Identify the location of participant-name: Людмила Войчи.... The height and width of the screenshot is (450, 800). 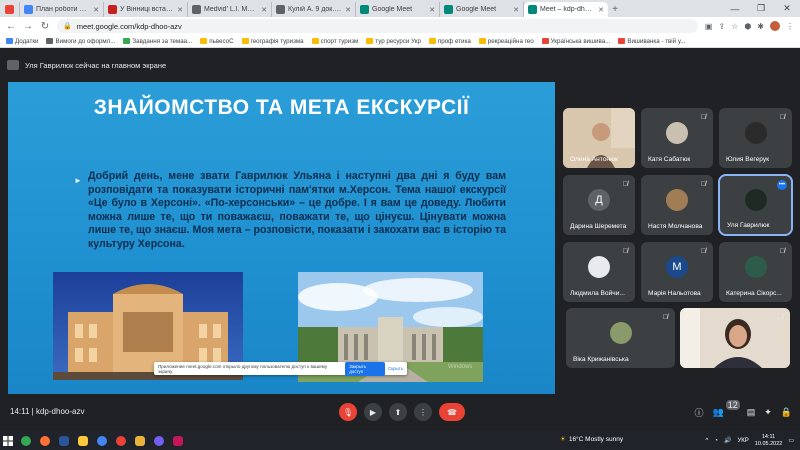
(597, 293).